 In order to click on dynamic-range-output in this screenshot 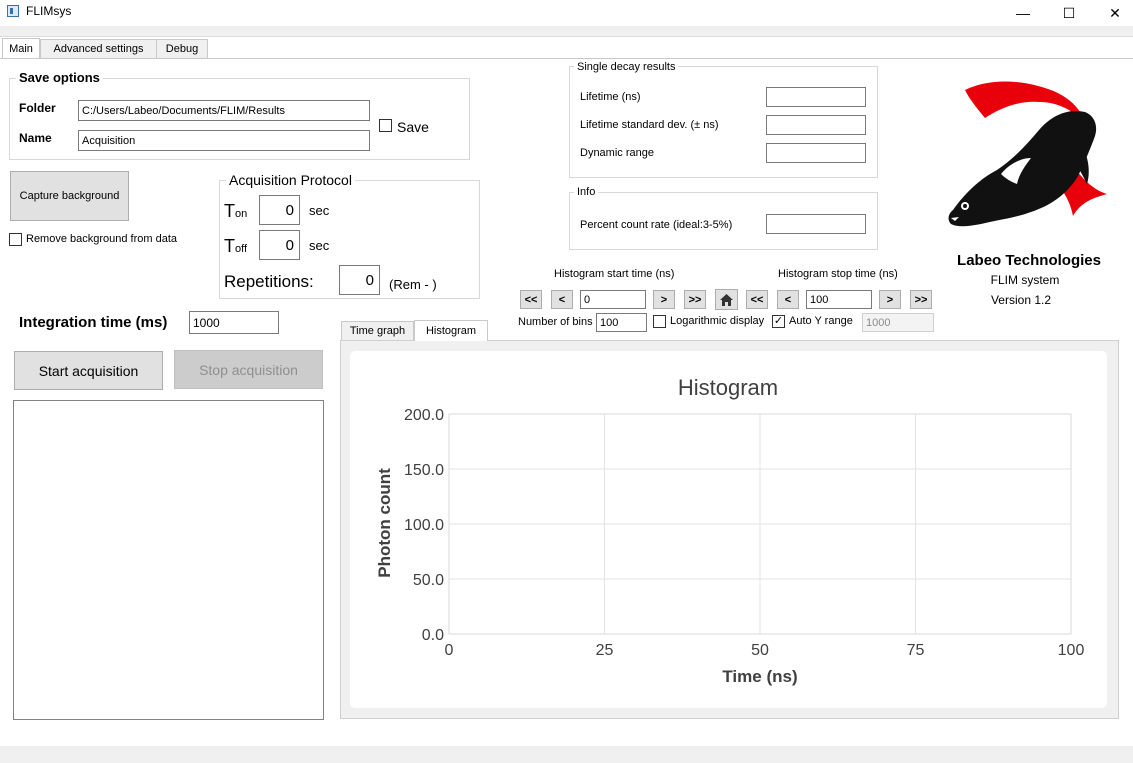, I will do `click(816, 153)`.